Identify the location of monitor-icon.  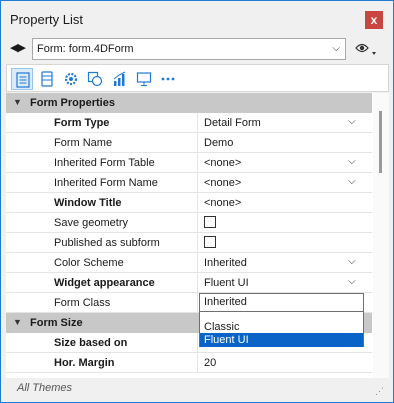
(144, 79).